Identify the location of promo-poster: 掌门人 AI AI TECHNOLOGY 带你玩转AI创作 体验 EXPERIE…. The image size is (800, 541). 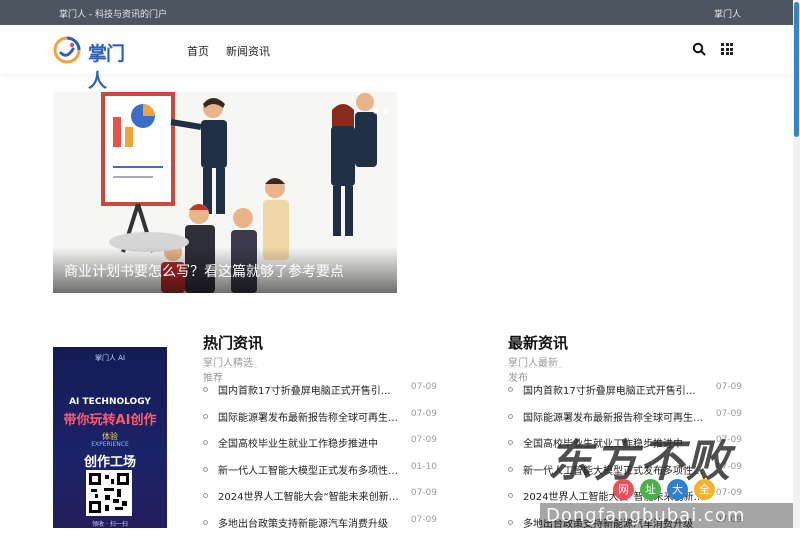
(110, 437).